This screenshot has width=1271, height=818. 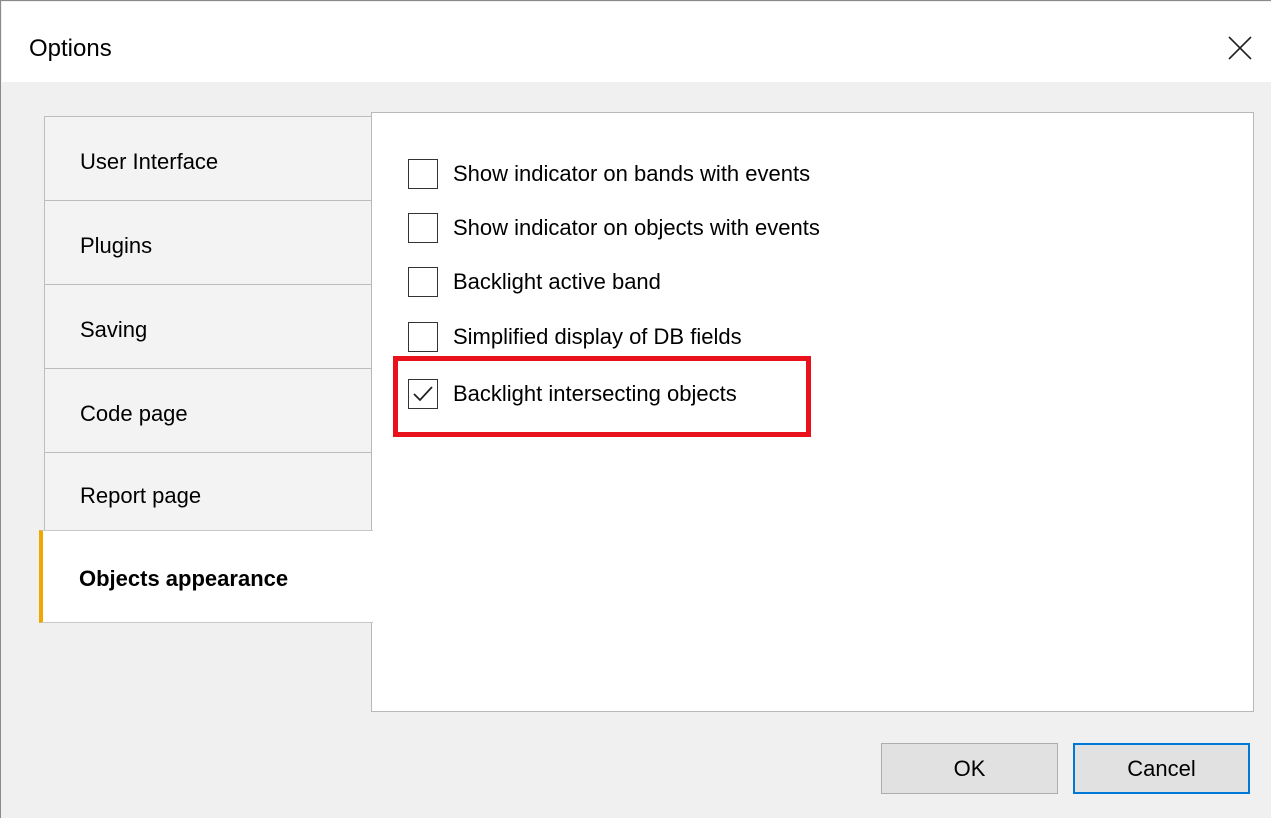 I want to click on close-button, so click(x=1240, y=48).